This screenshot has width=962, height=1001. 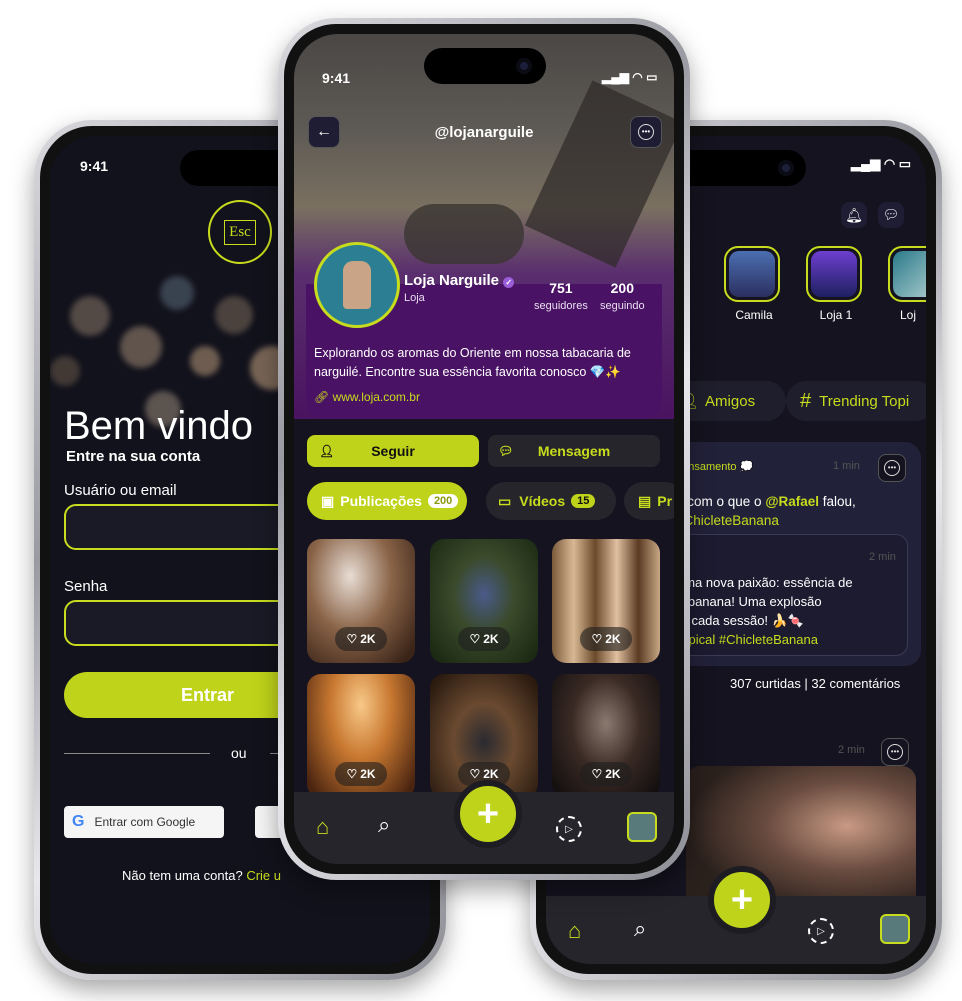 What do you see at coordinates (574, 451) in the screenshot?
I see `message-button: 💬︎ Mensagem` at bounding box center [574, 451].